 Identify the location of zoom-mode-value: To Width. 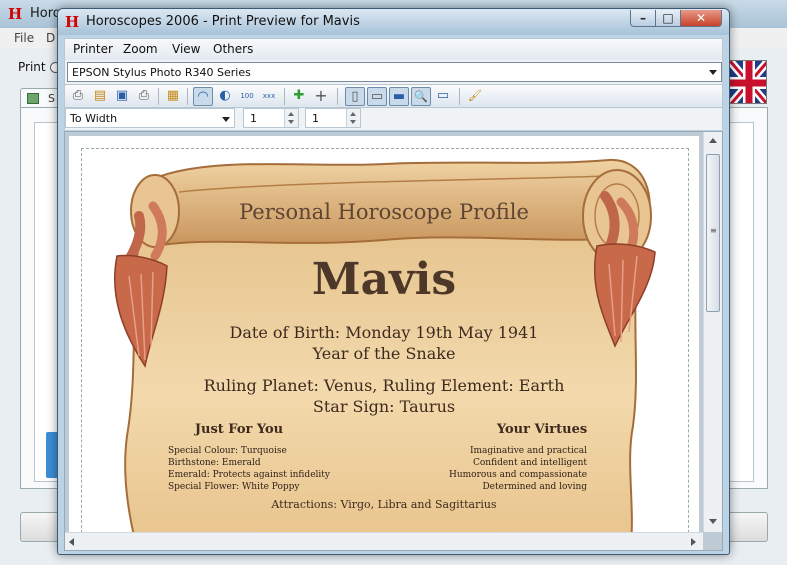
(94, 118).